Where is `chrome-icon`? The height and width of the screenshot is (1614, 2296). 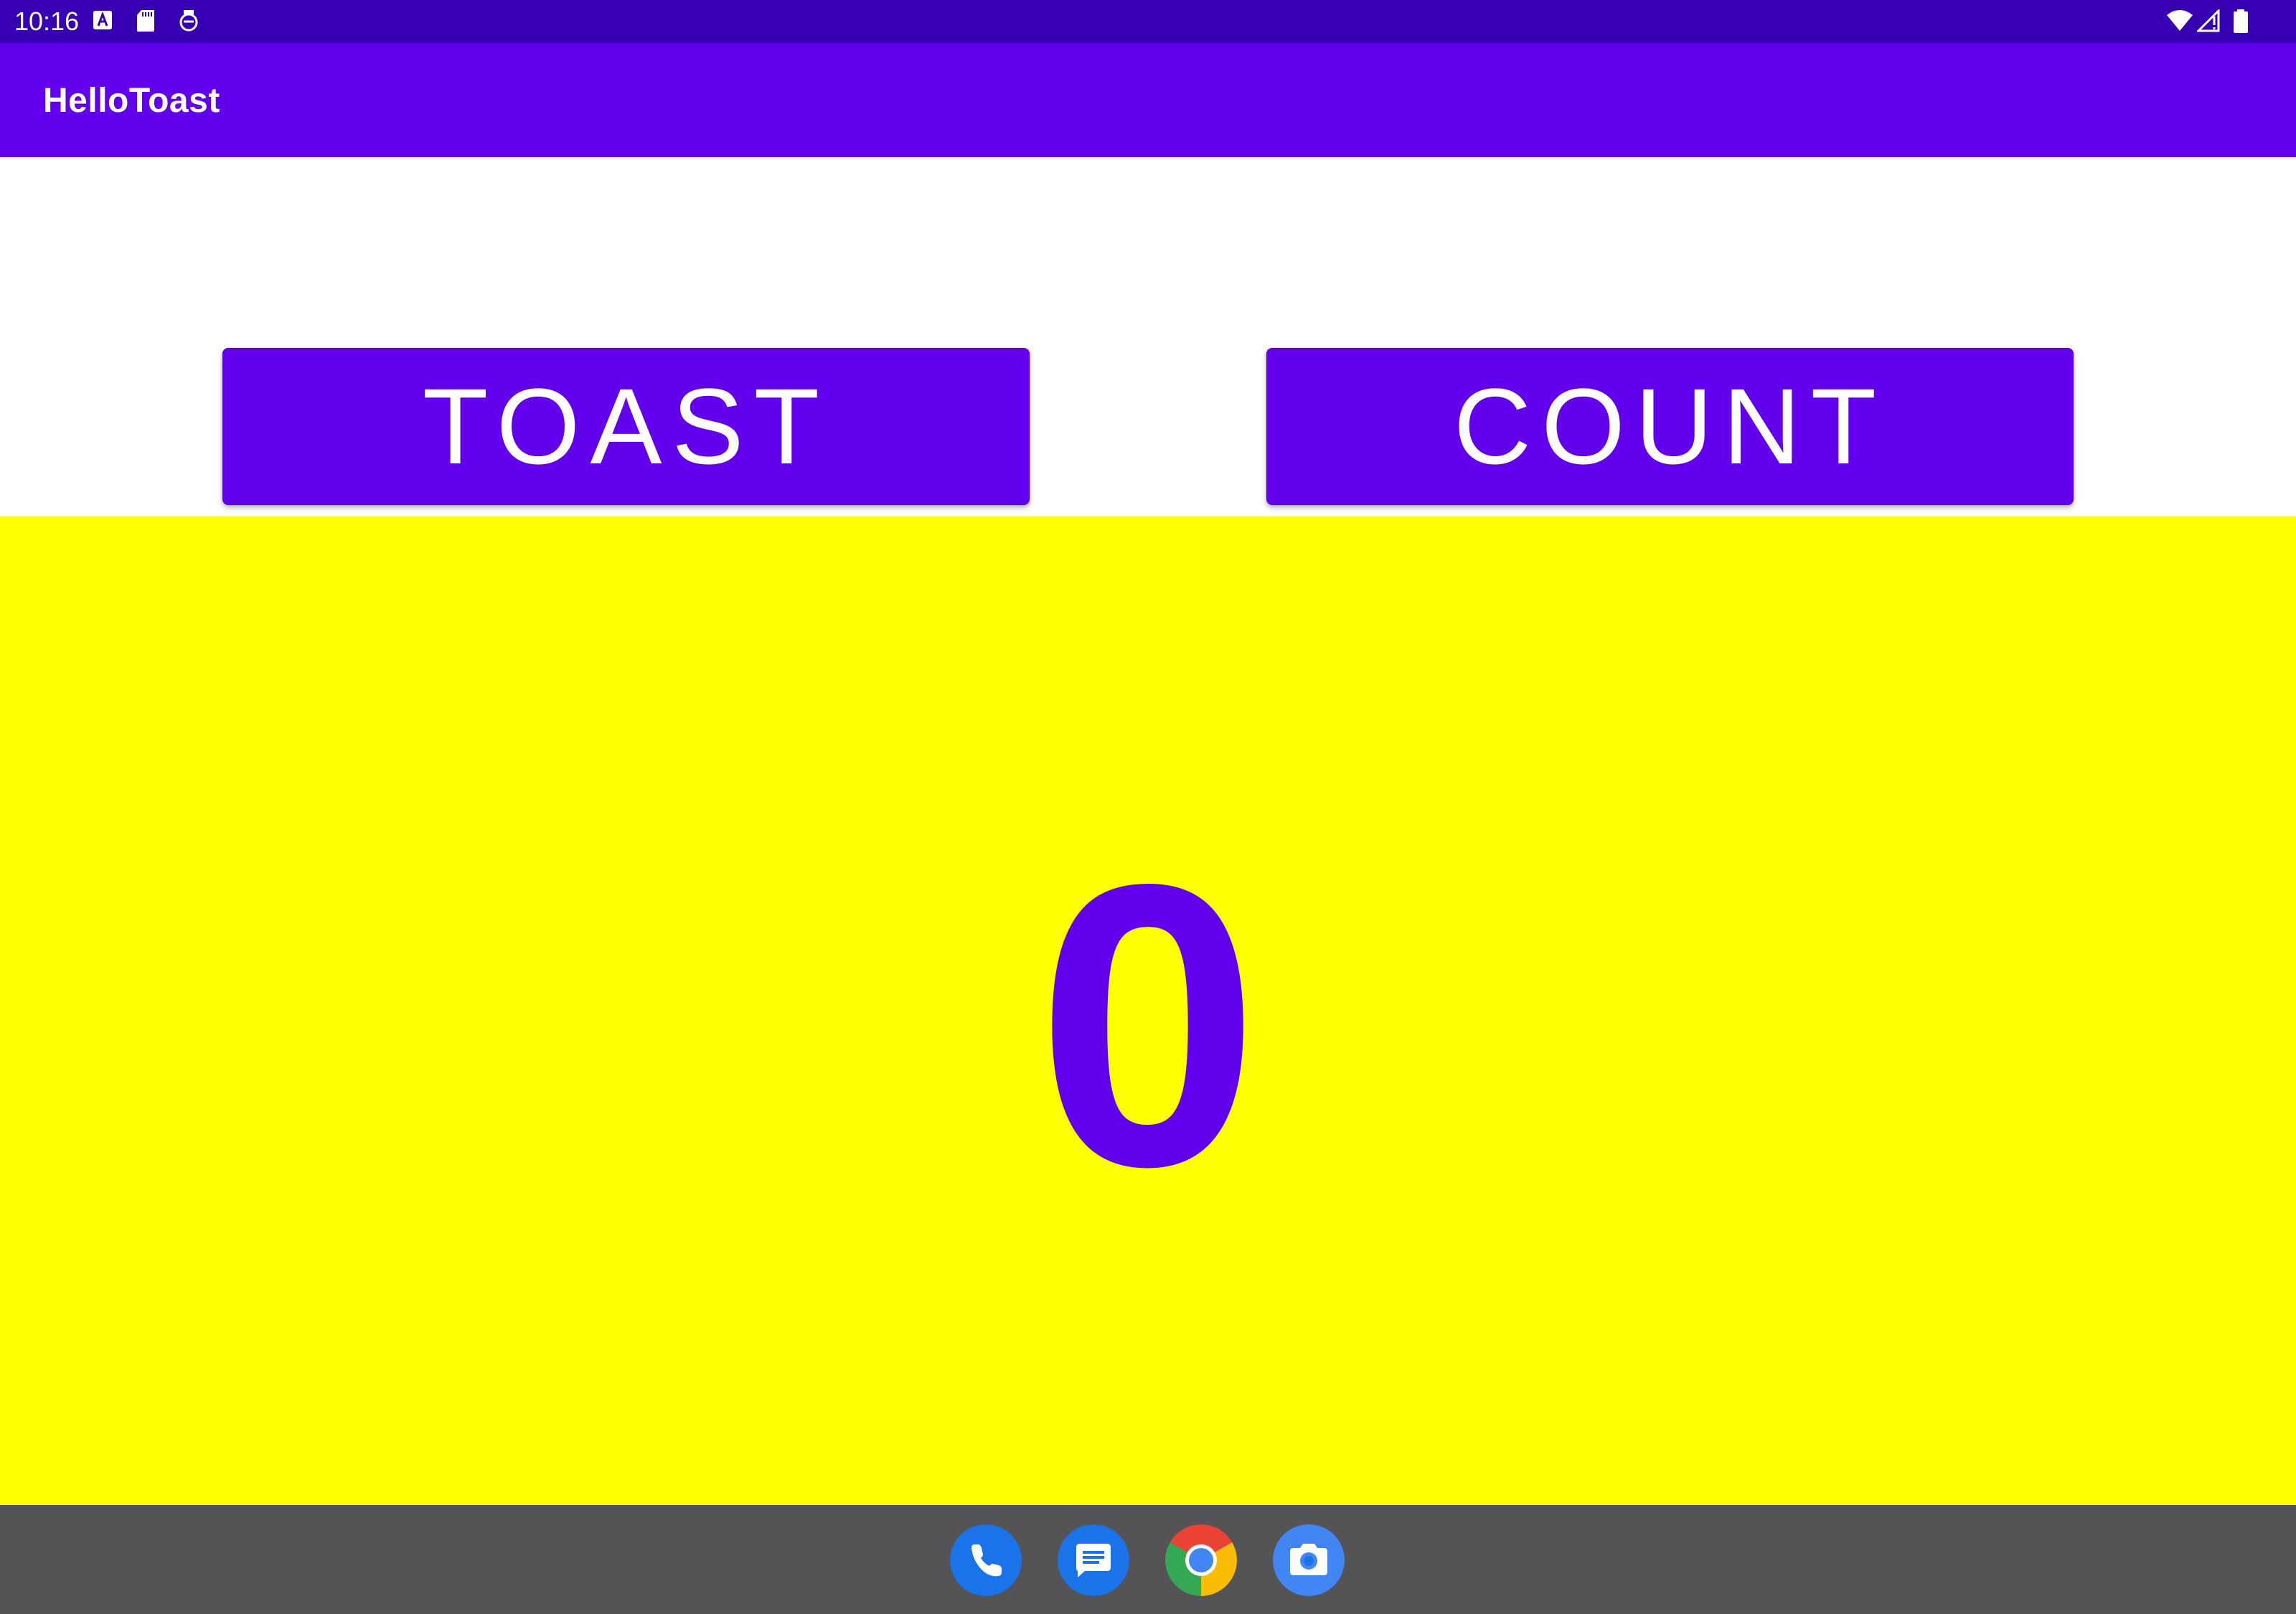
chrome-icon is located at coordinates (1201, 1560).